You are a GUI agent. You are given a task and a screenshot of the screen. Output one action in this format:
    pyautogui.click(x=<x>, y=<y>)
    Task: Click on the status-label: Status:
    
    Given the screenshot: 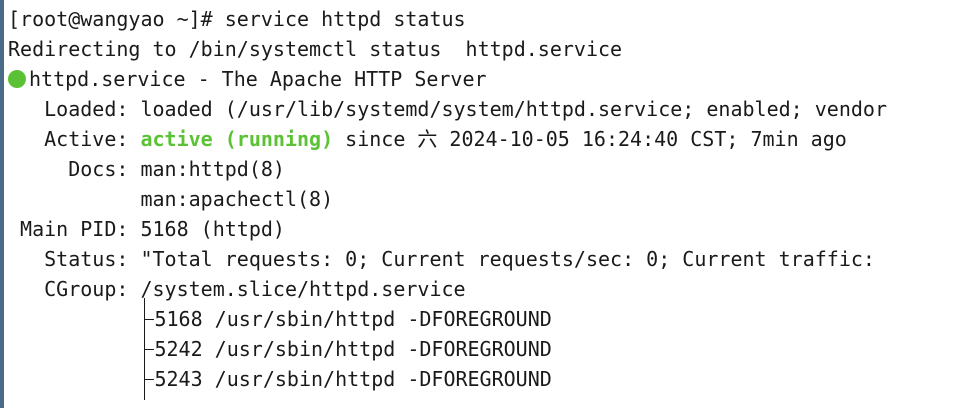 What is the action you would take?
    pyautogui.click(x=74, y=259)
    